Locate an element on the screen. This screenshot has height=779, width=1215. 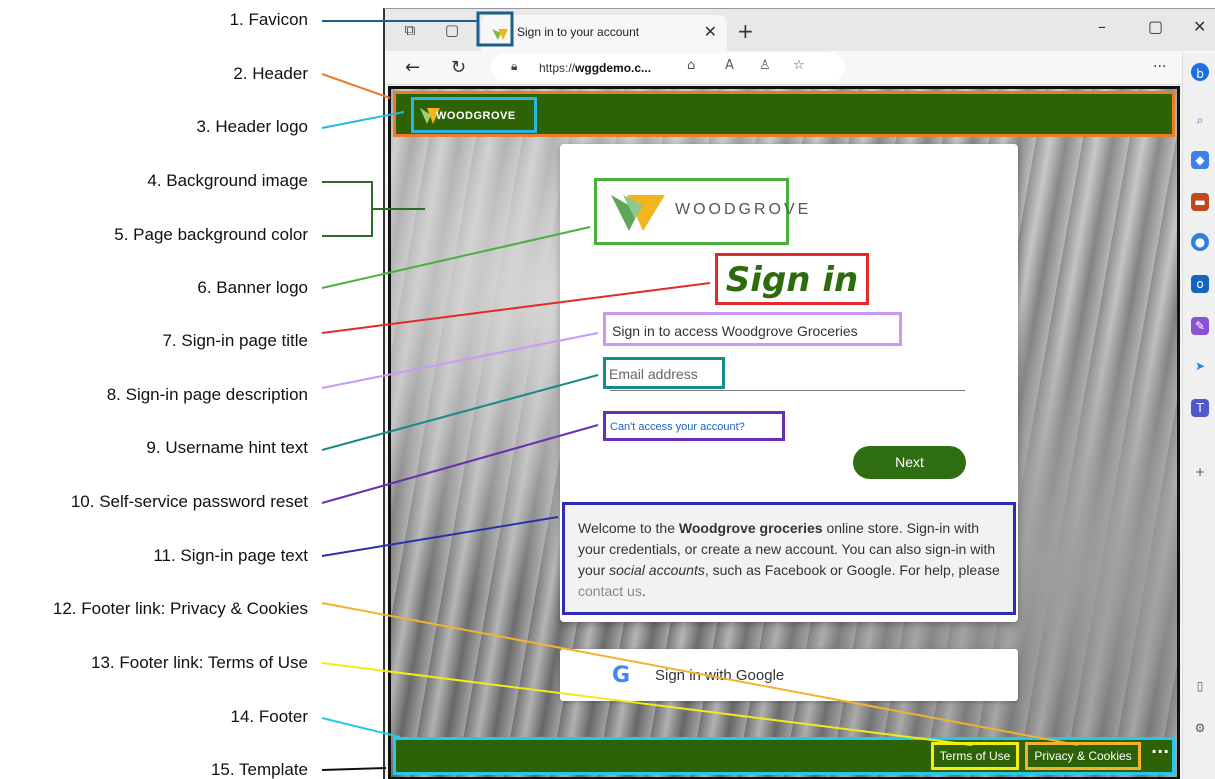
annotation-terms-link: 13. Footer link: Terms of Use is located at coordinates (199, 662).